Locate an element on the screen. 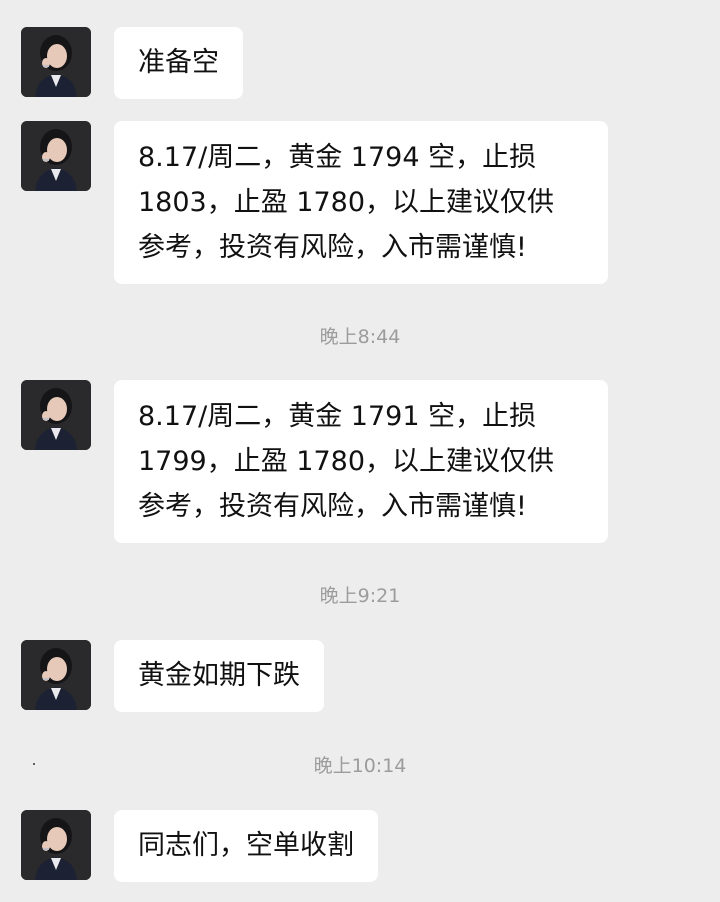 This screenshot has height=902, width=720. message-text: 准备空 is located at coordinates (178, 62).